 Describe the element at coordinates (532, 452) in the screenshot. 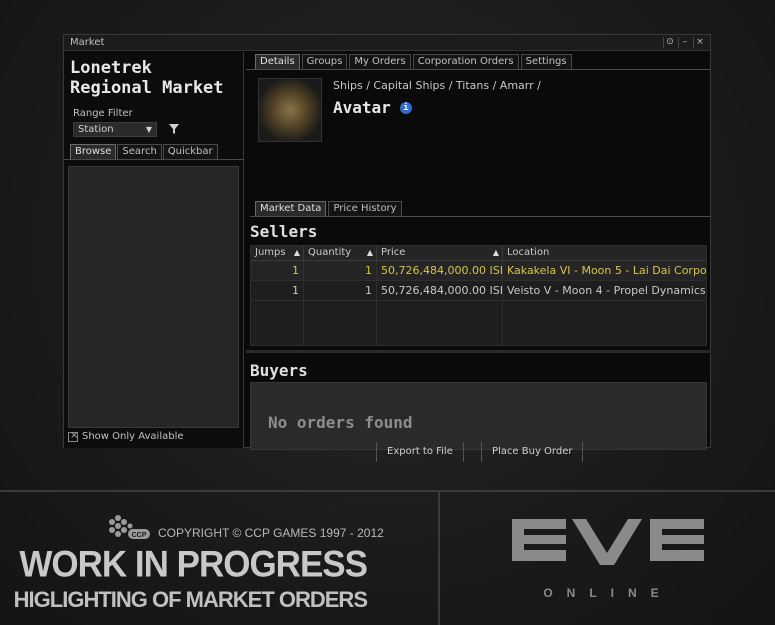

I see `place-buy-order-button: Place Buy Order` at that location.